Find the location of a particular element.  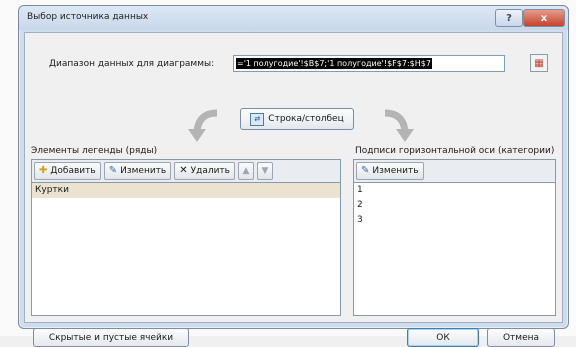

edit-series-label: Изменить is located at coordinates (143, 171).